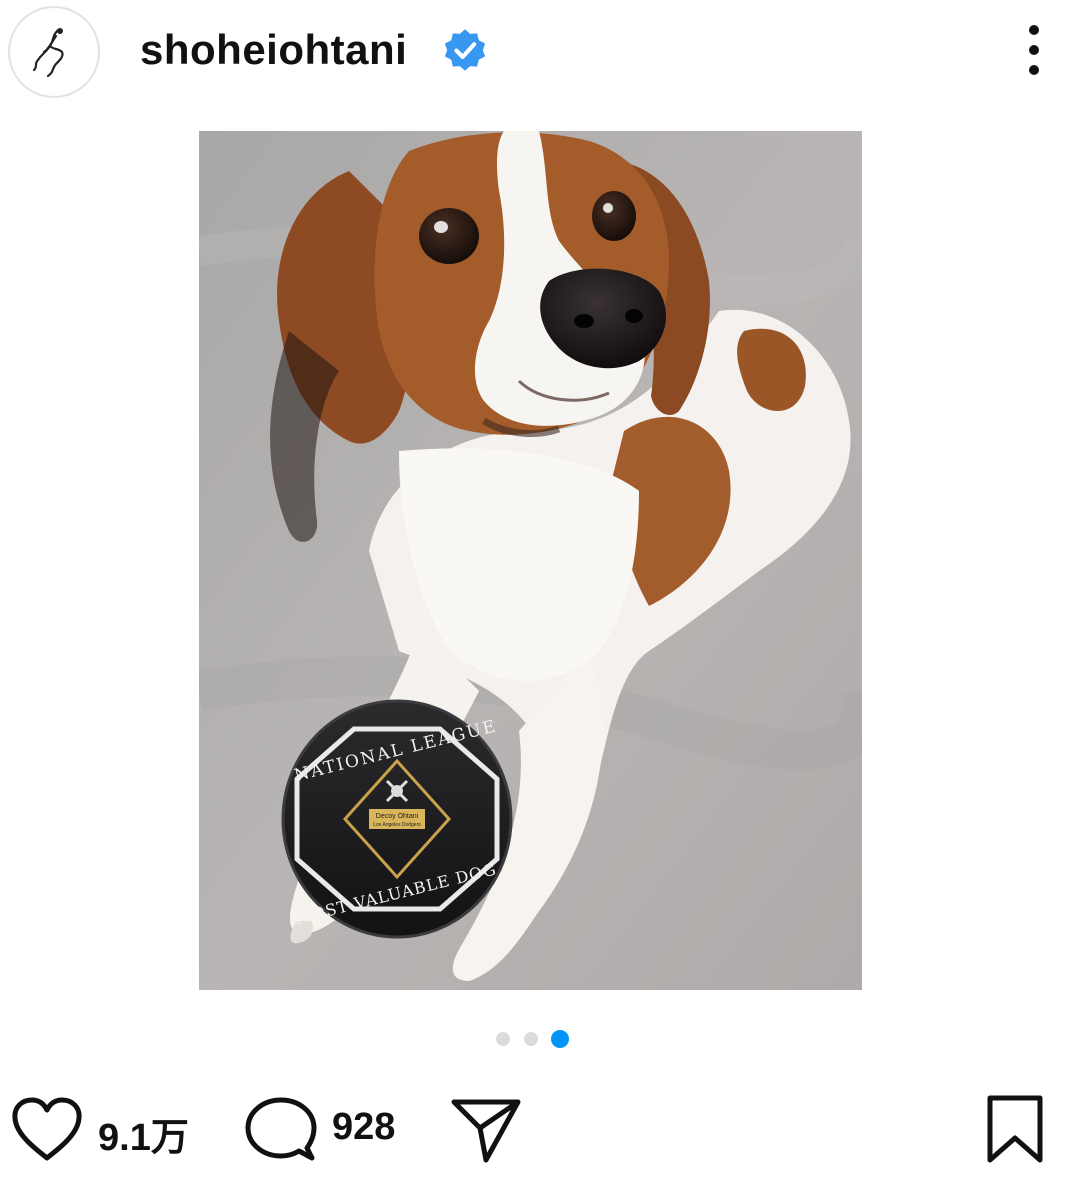 The width and height of the screenshot is (1085, 1200). What do you see at coordinates (397, 816) in the screenshot?
I see `plate-name: Decoy Ohtani` at bounding box center [397, 816].